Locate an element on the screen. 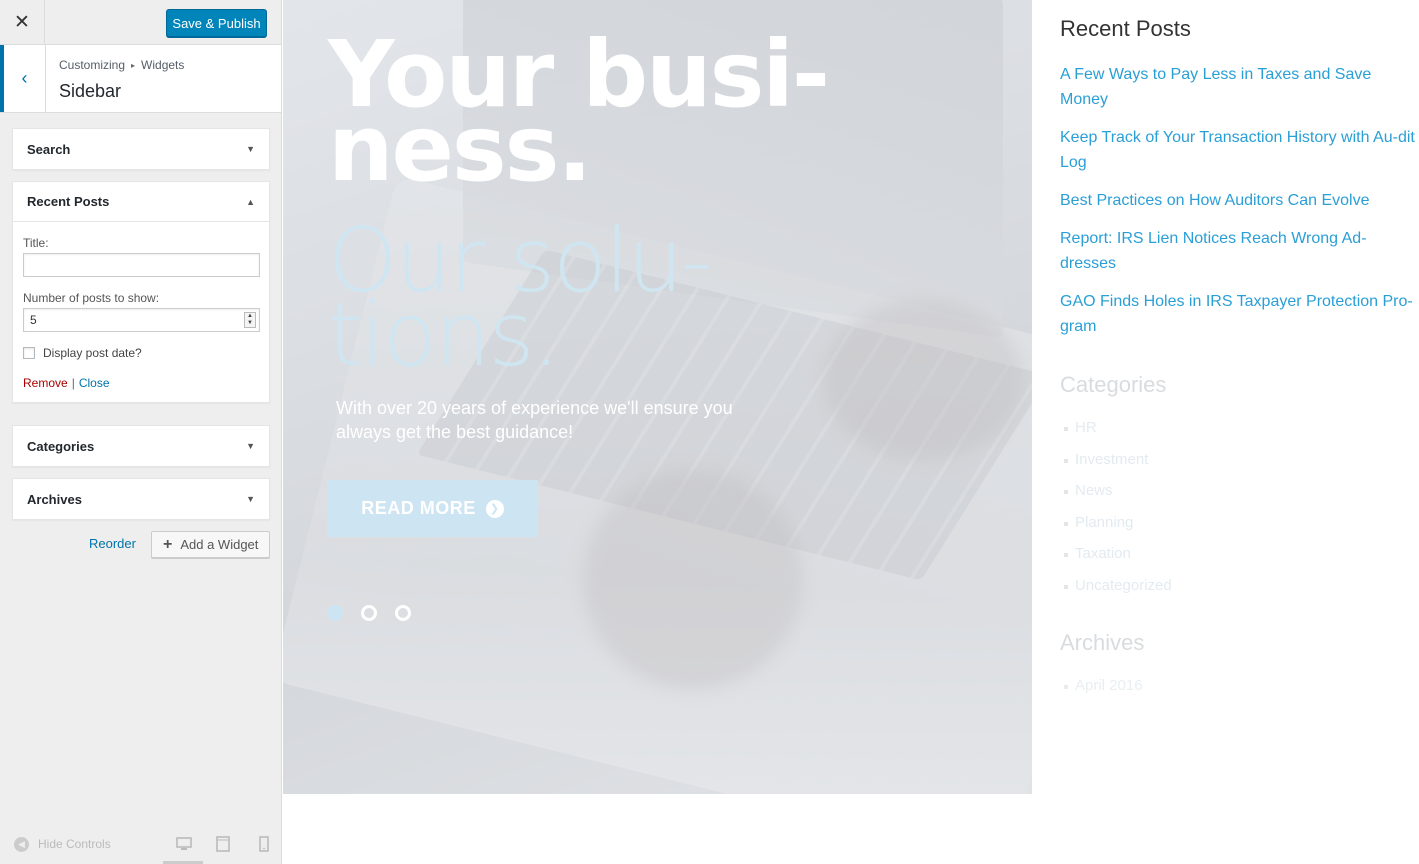  category-link: Taxation is located at coordinates (1103, 553).